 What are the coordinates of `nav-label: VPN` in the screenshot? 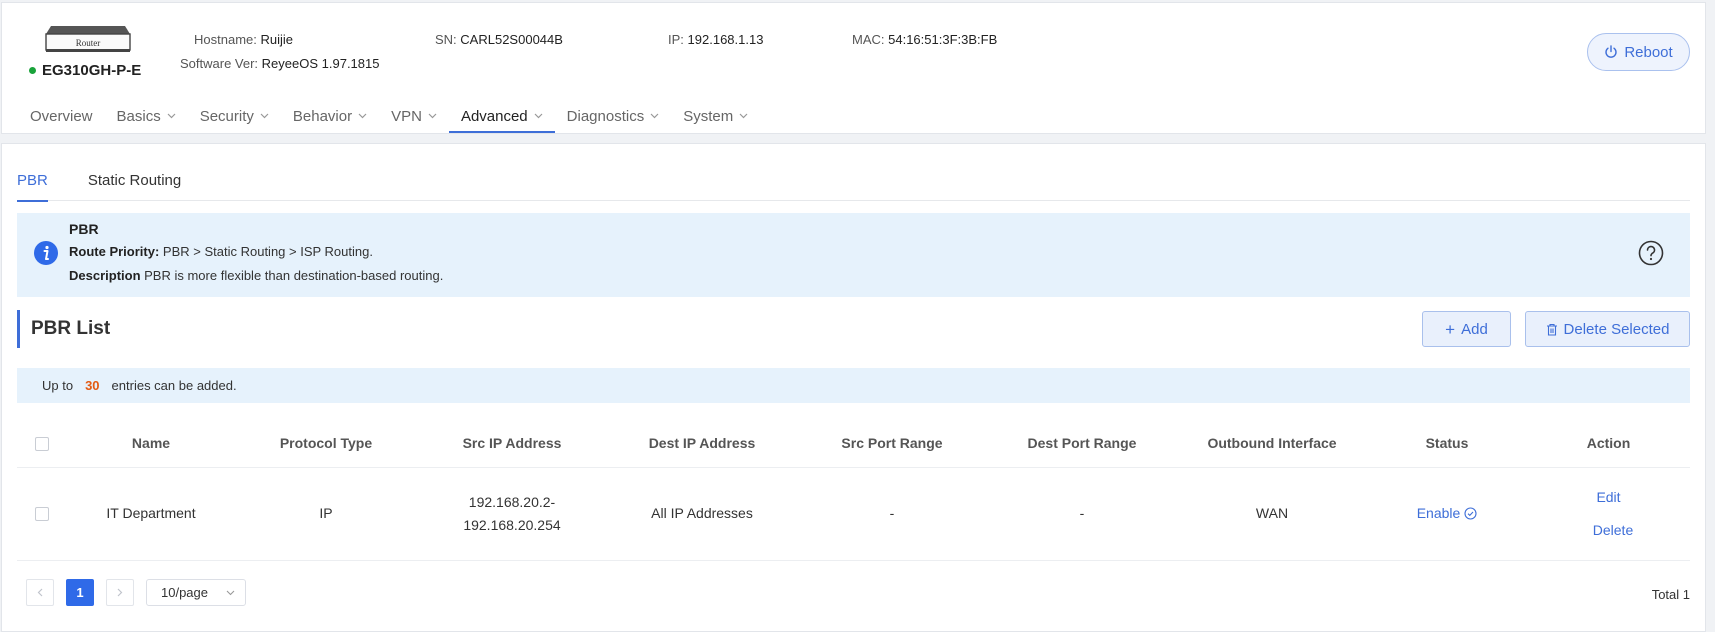 It's located at (406, 116).